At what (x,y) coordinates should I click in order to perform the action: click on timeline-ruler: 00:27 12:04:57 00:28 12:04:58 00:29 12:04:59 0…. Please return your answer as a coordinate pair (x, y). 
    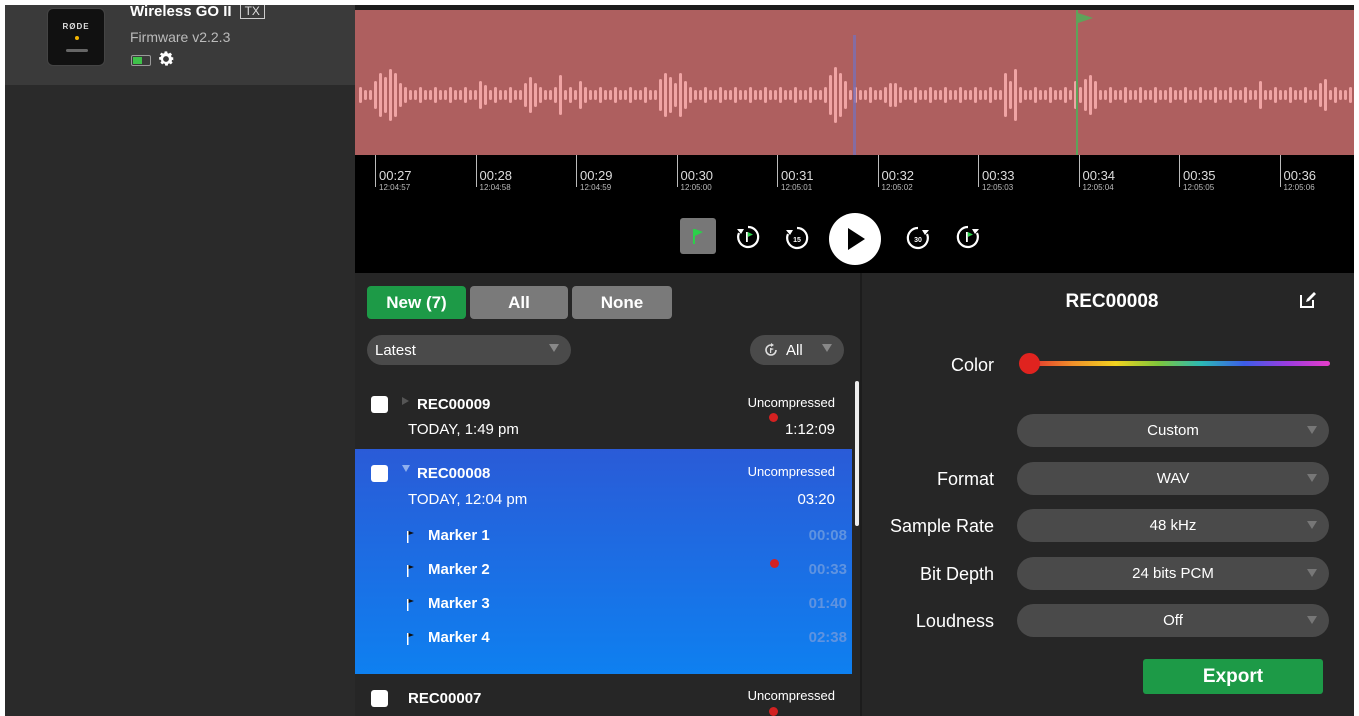
    Looking at the image, I should click on (854, 181).